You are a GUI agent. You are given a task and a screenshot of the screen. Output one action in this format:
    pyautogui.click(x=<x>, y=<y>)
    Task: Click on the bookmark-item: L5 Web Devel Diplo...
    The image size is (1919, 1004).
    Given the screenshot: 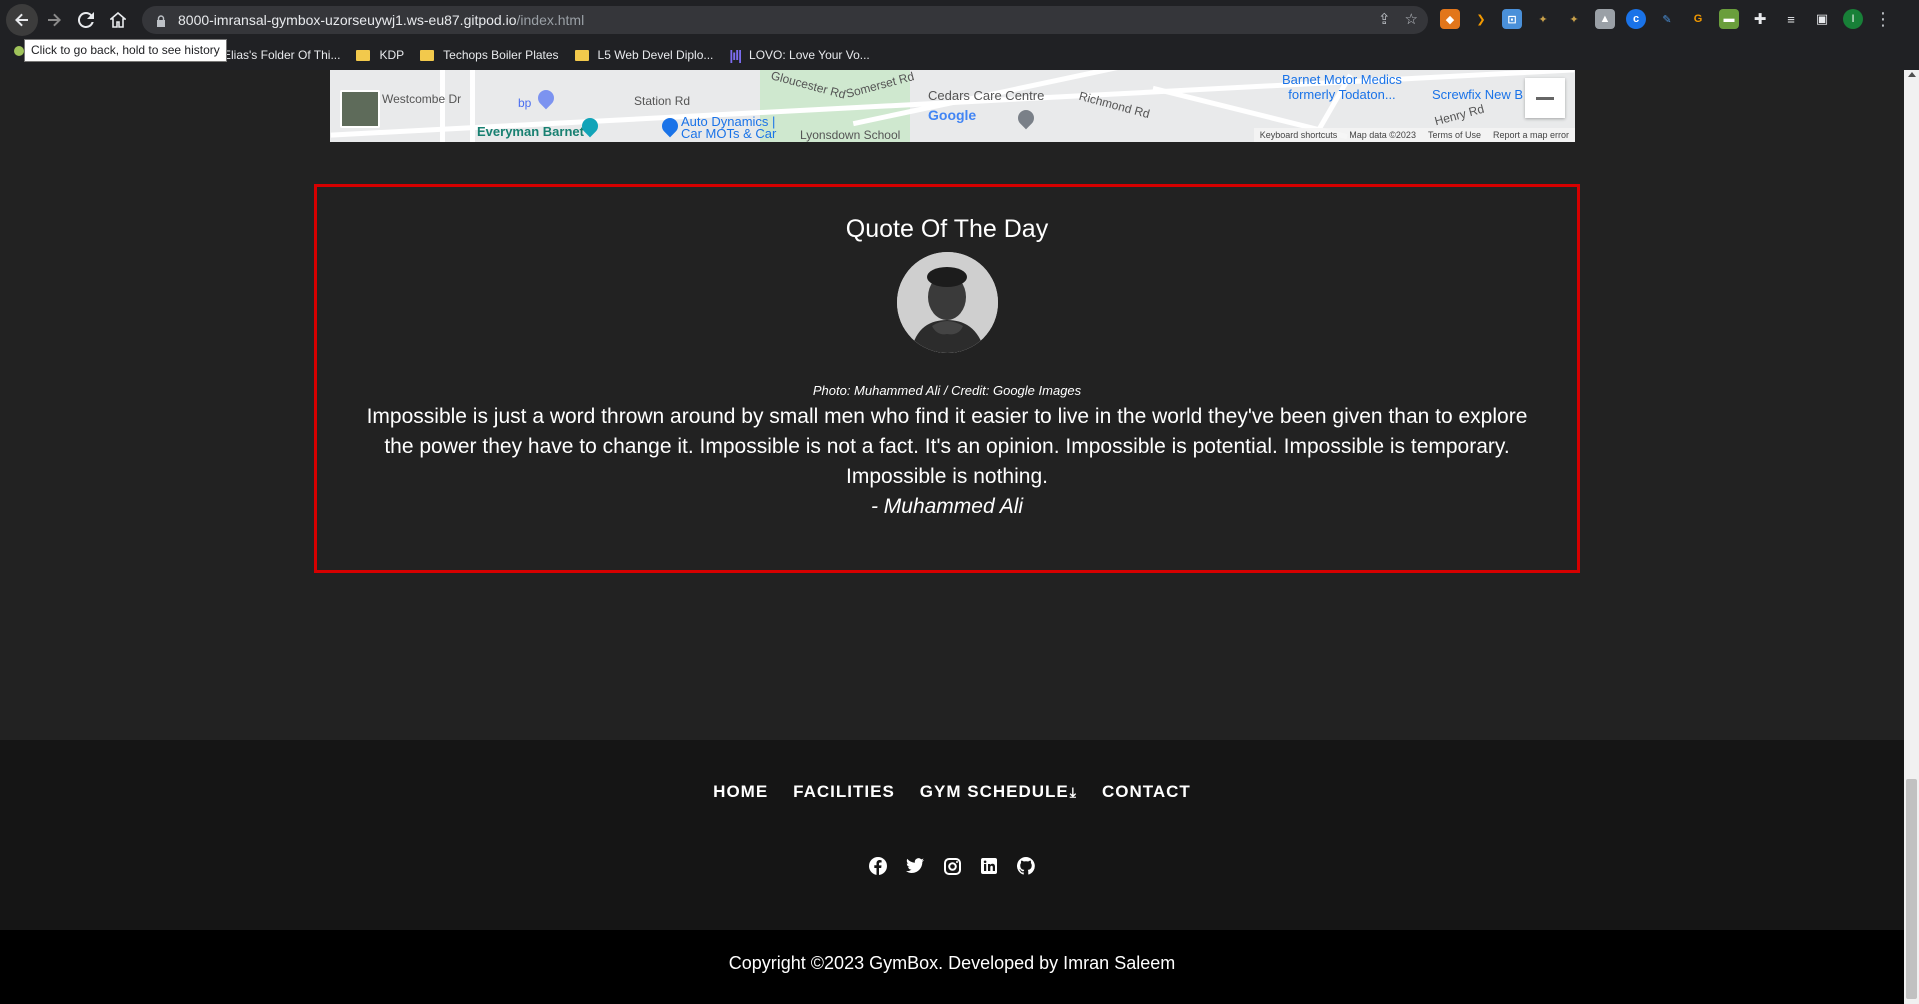 What is the action you would take?
    pyautogui.click(x=644, y=55)
    